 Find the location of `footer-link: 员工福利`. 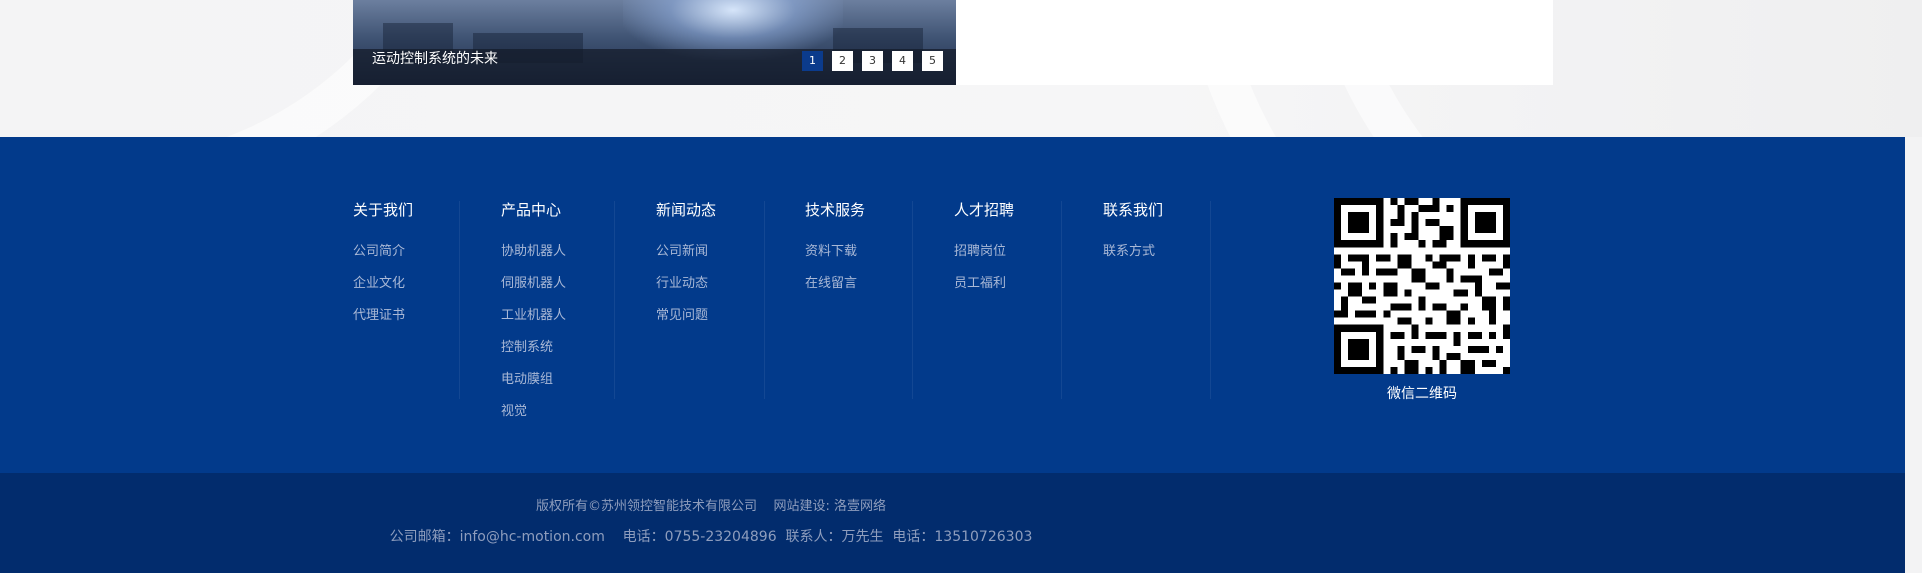

footer-link: 员工福利 is located at coordinates (980, 284).